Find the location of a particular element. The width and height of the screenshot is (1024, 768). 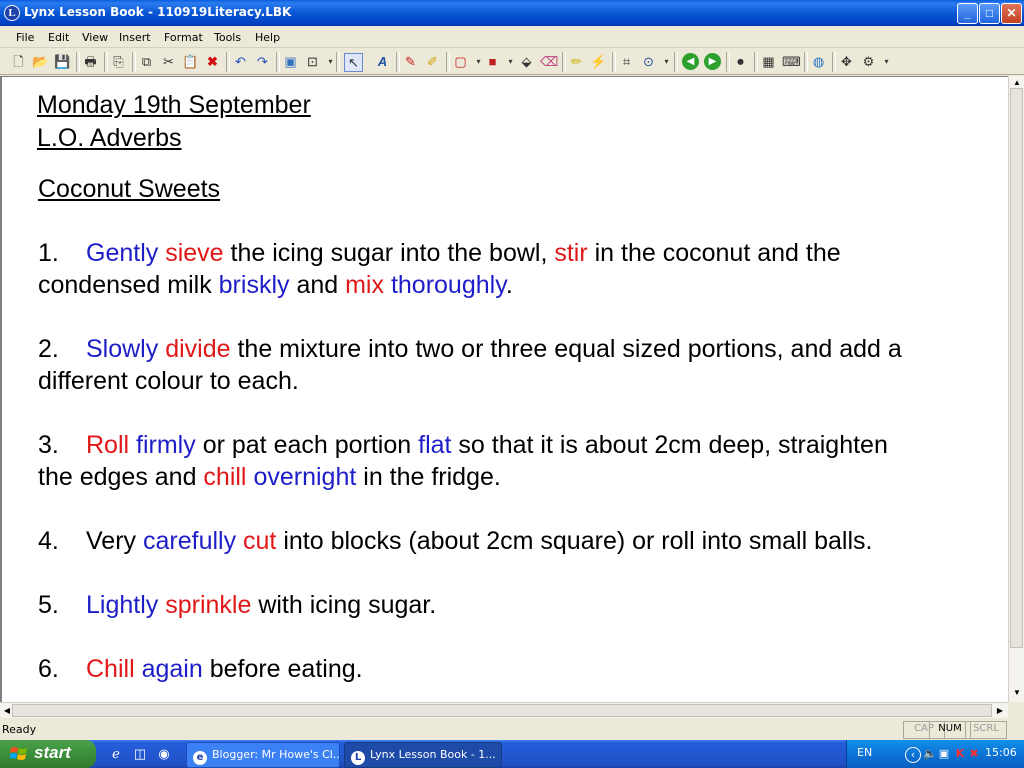

warning-icon: ✖ is located at coordinates (974, 754).